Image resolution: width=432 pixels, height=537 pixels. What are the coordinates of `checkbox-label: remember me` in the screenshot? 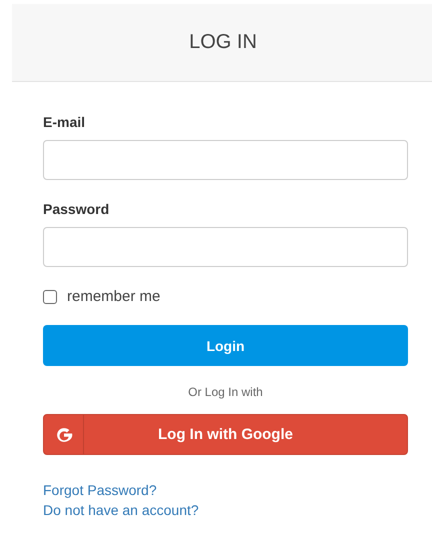 It's located at (113, 296).